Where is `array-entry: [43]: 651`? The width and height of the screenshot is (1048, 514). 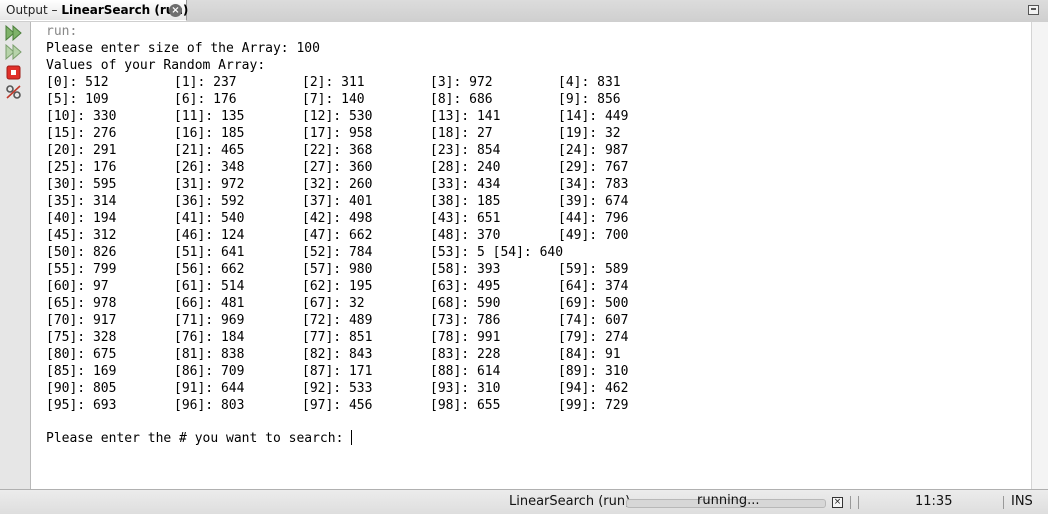 array-entry: [43]: 651 is located at coordinates (465, 218).